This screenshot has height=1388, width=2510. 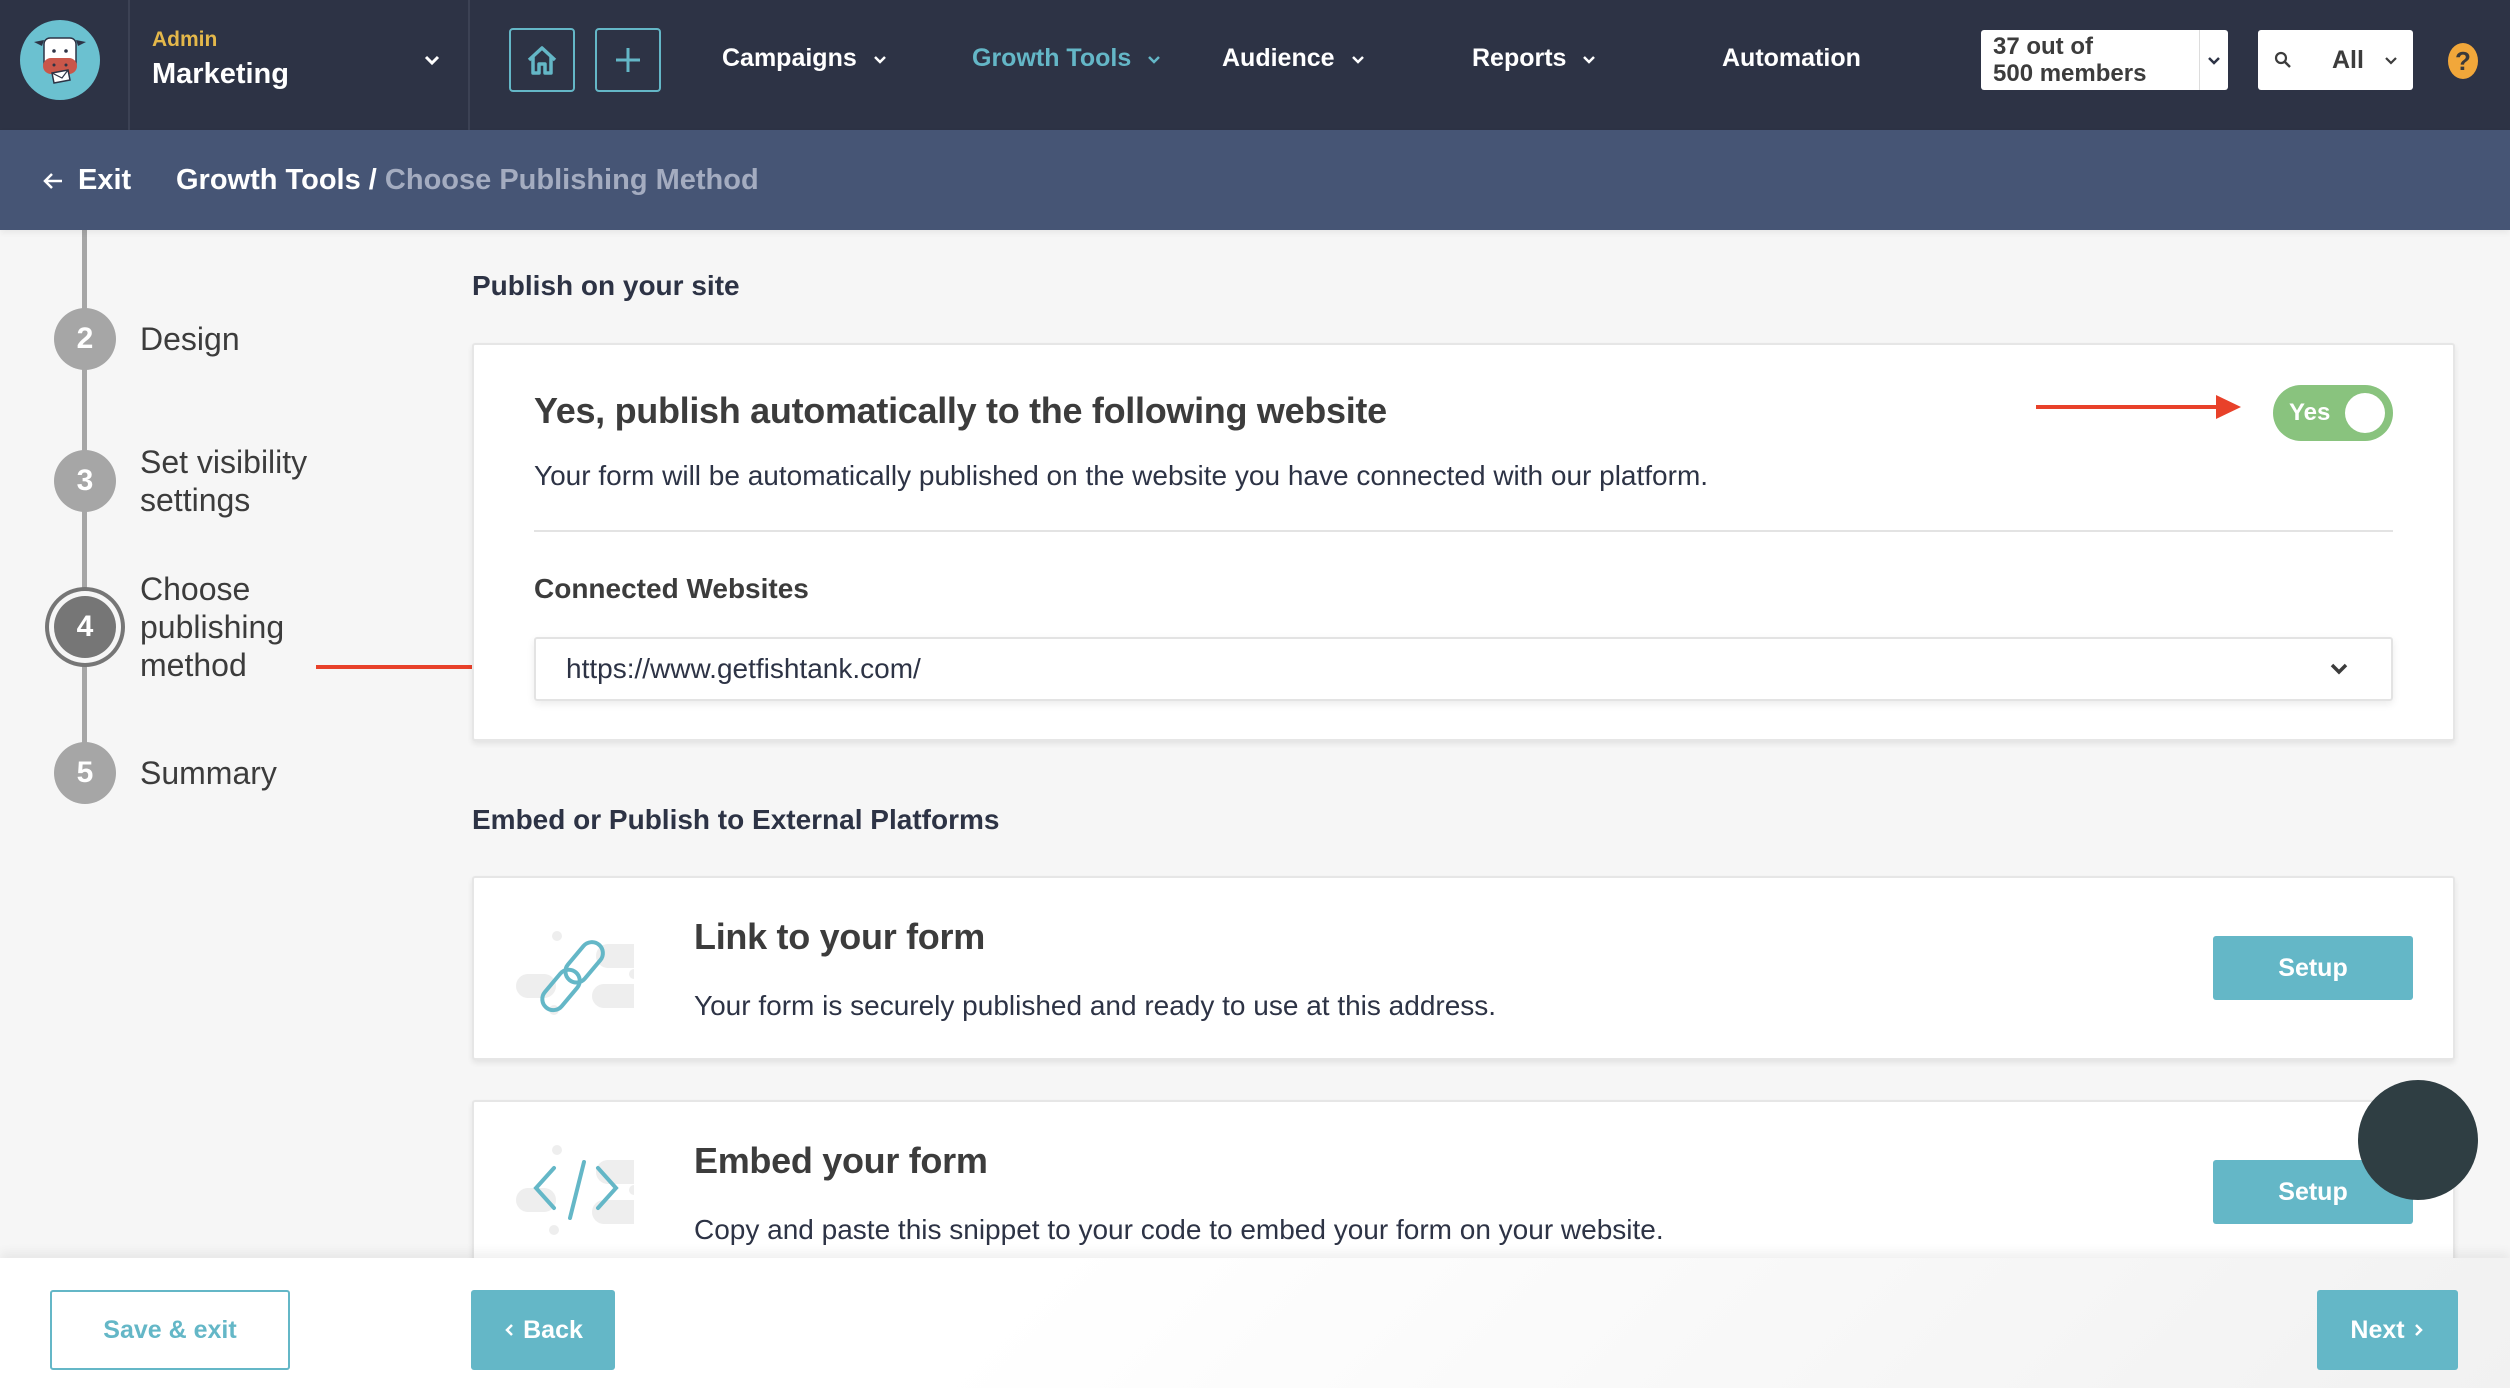 I want to click on chevron-right-icon, so click(x=2418, y=1330).